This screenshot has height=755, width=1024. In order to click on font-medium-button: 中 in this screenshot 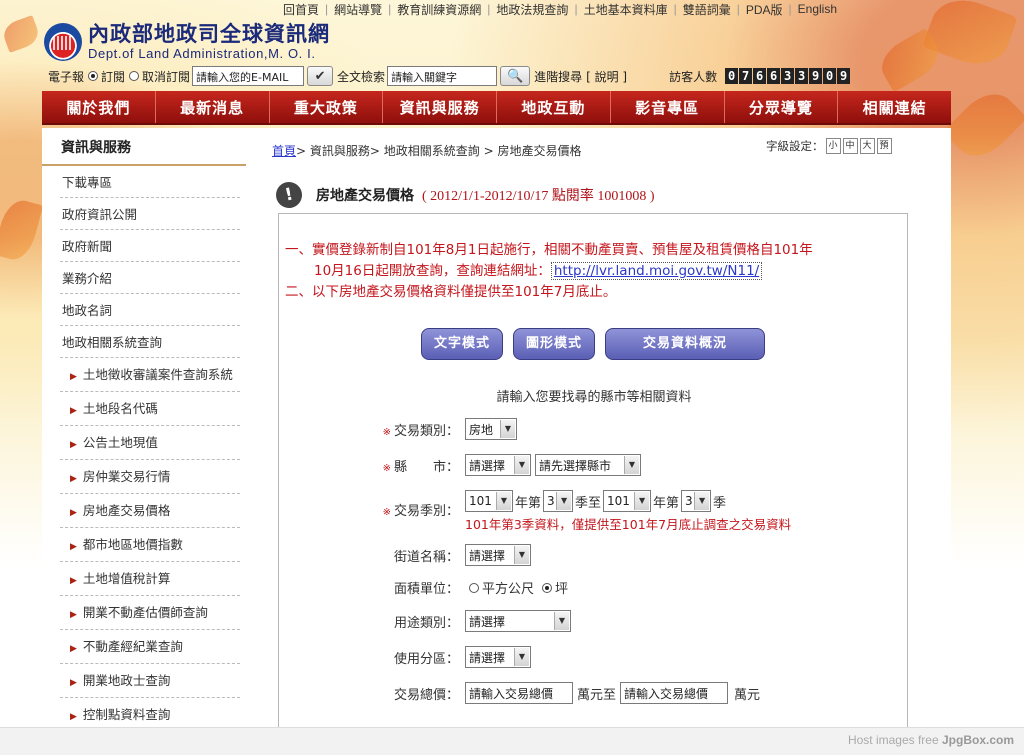, I will do `click(850, 146)`.